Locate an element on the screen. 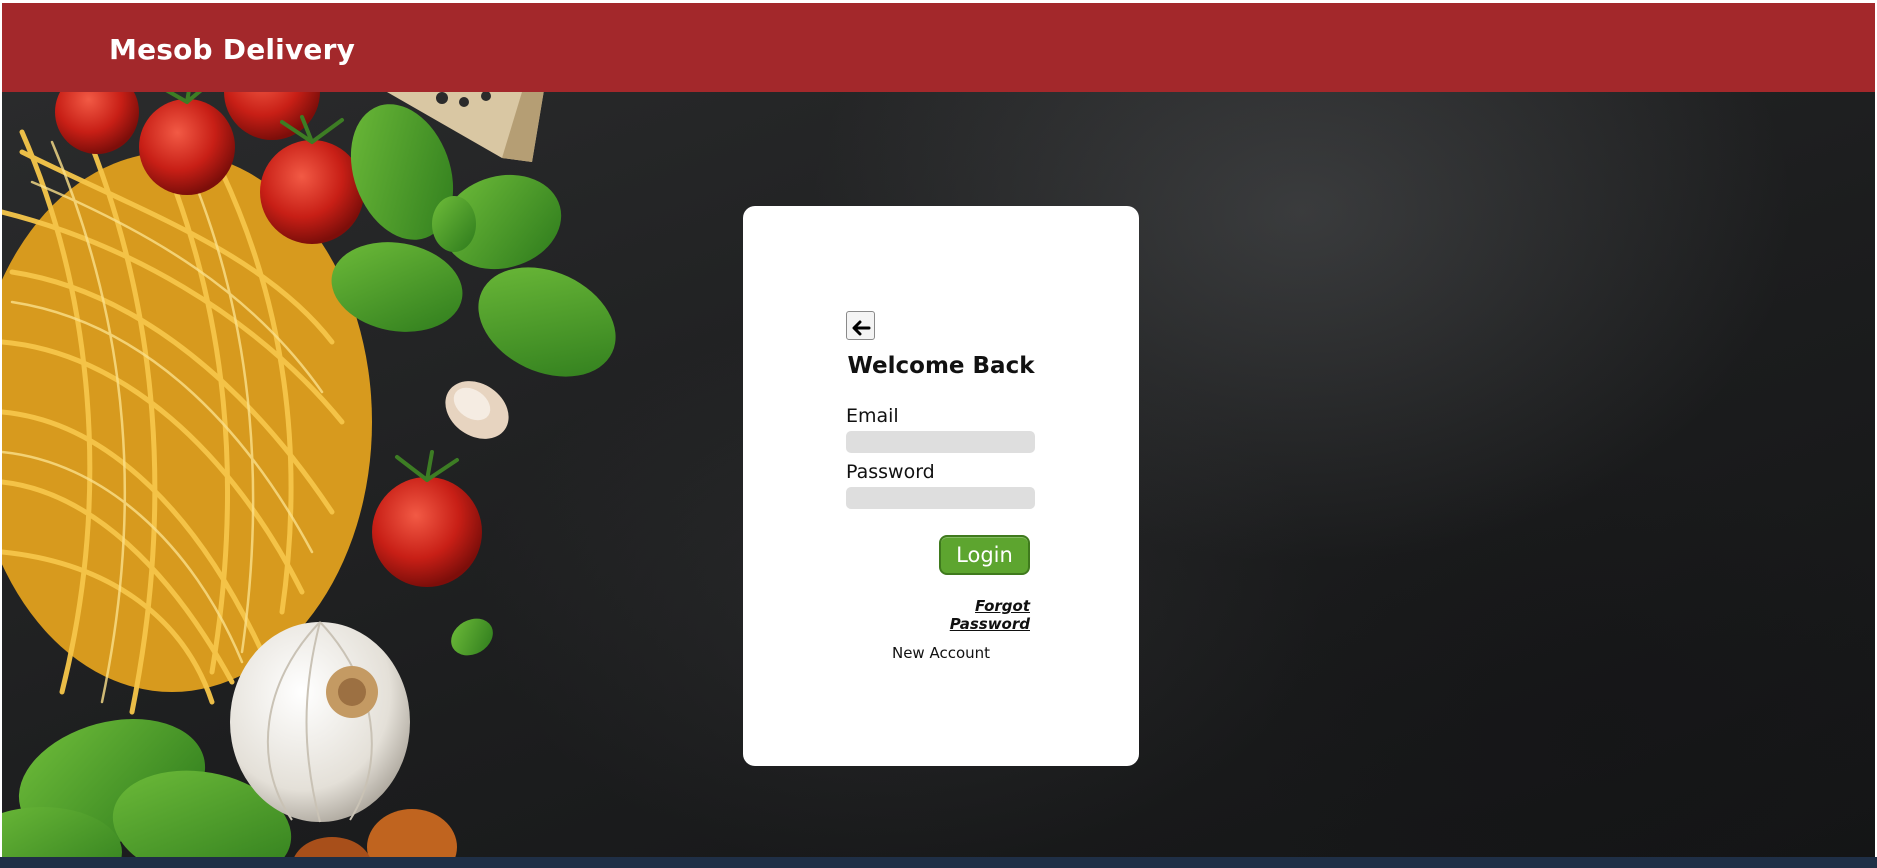 This screenshot has width=1877, height=868. welcome-title: Welcome Back is located at coordinates (941, 366).